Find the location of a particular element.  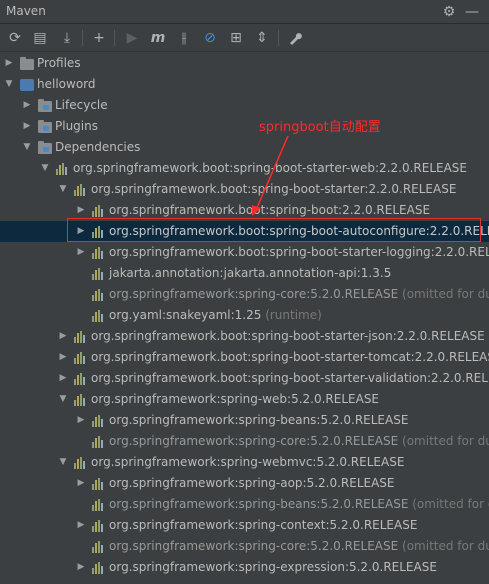

tool-window-header: Maven ⚙ — is located at coordinates (244, 12).